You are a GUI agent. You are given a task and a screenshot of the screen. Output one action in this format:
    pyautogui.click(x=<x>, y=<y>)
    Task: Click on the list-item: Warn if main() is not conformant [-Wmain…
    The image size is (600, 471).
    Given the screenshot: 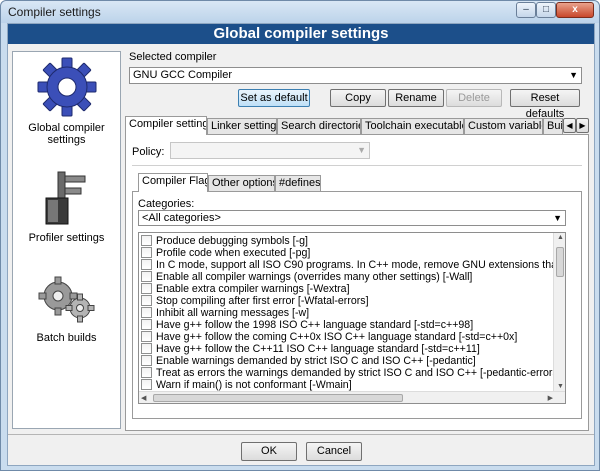 What is the action you would take?
    pyautogui.click(x=246, y=385)
    